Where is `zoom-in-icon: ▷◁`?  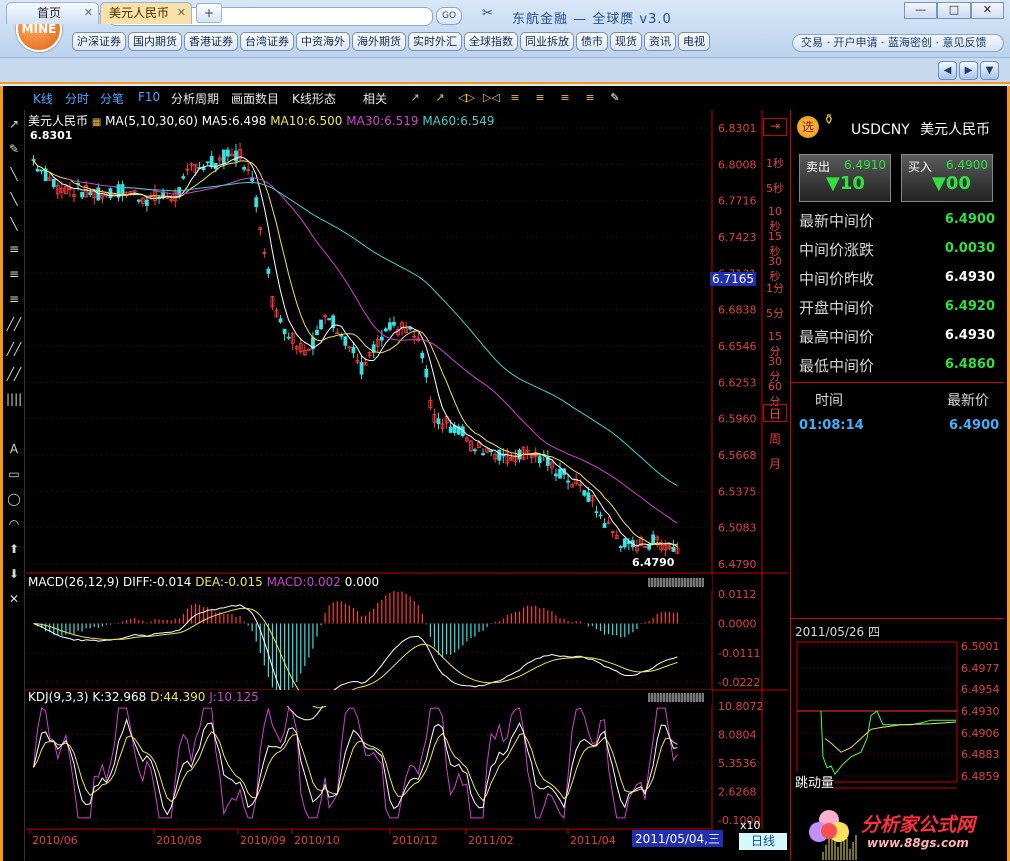
zoom-in-icon: ▷◁ is located at coordinates (491, 98).